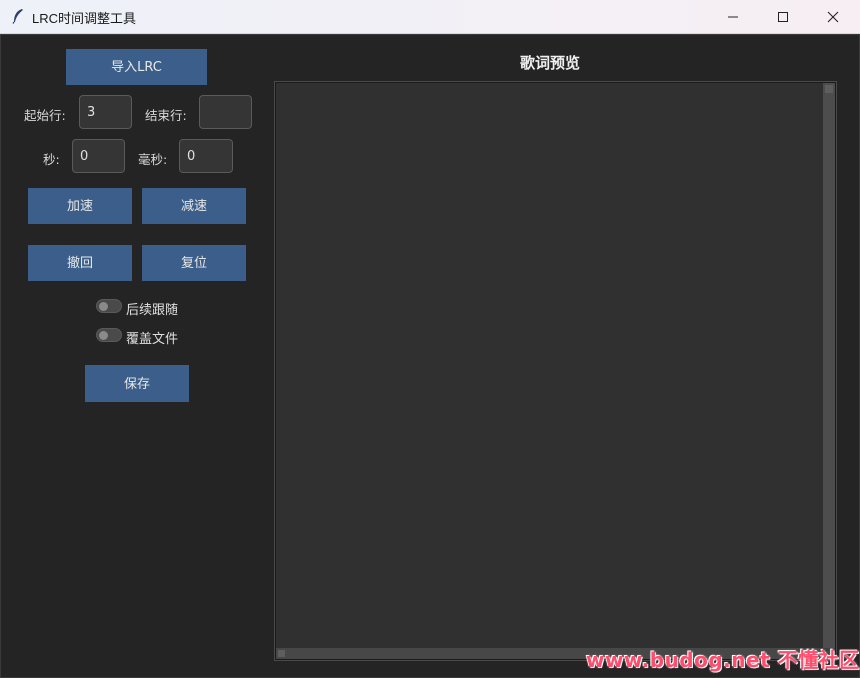 The width and height of the screenshot is (860, 678). I want to click on milliseconds-input, so click(206, 156).